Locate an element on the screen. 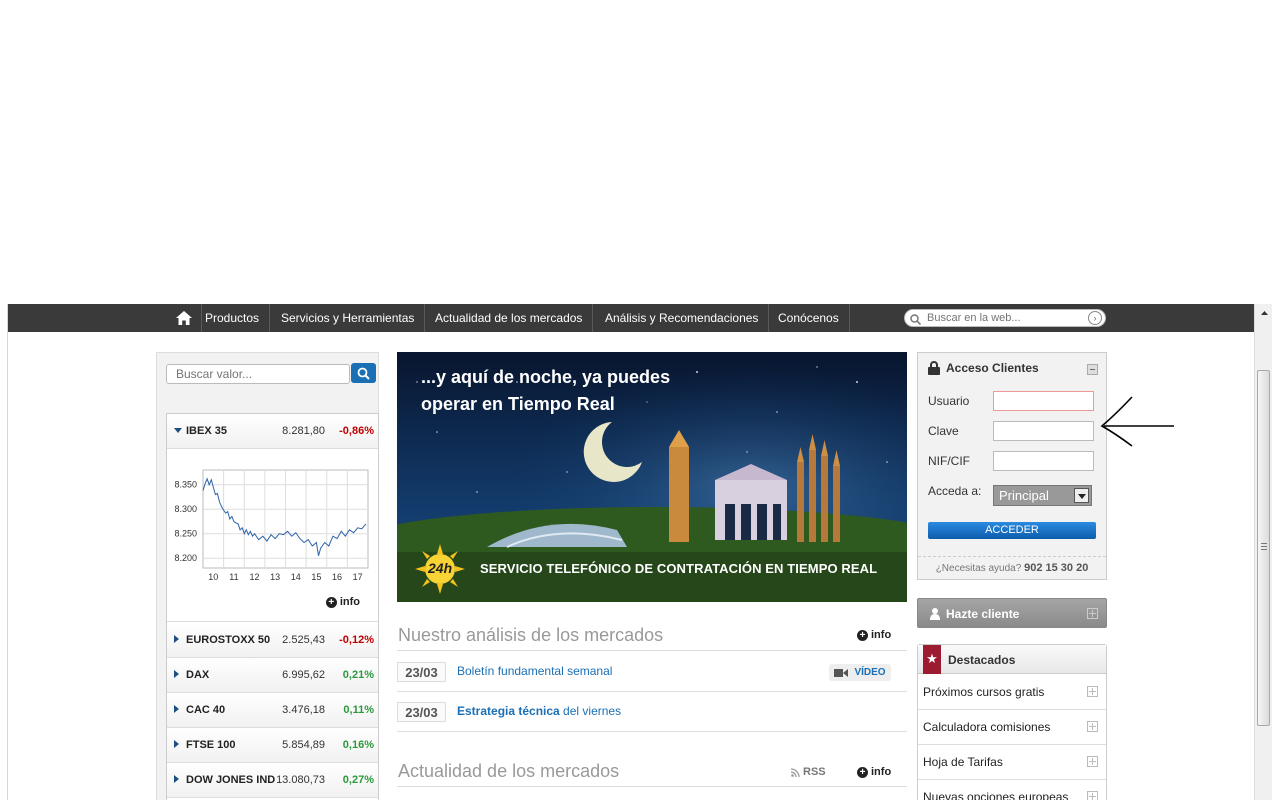 The image size is (1280, 800). market-row-ibex: IBEX 35 8.281,80 -0,86% is located at coordinates (272, 431).